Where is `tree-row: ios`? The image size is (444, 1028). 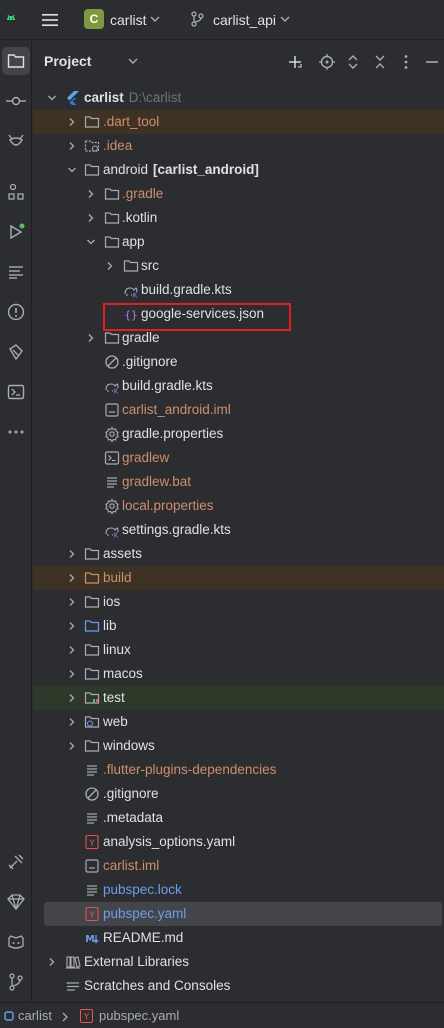
tree-row: ios is located at coordinates (238, 602).